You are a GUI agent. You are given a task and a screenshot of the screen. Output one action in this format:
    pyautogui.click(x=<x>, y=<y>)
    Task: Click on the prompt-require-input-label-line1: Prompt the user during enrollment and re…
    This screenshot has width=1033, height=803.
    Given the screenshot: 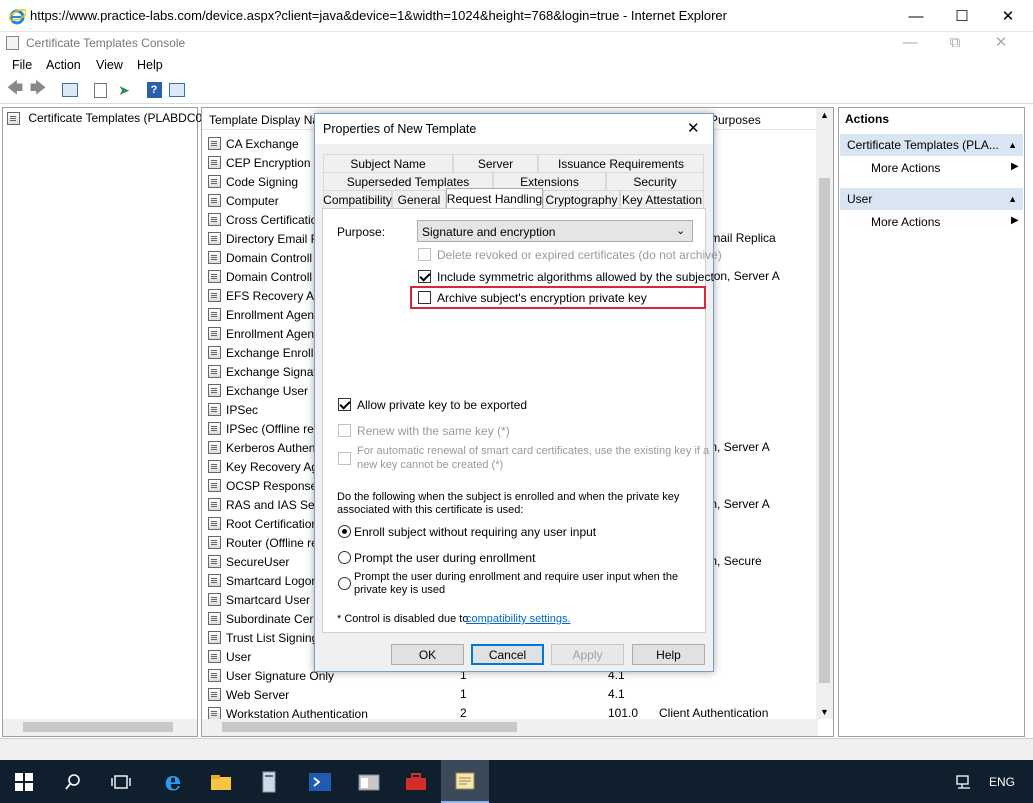 What is the action you would take?
    pyautogui.click(x=516, y=577)
    